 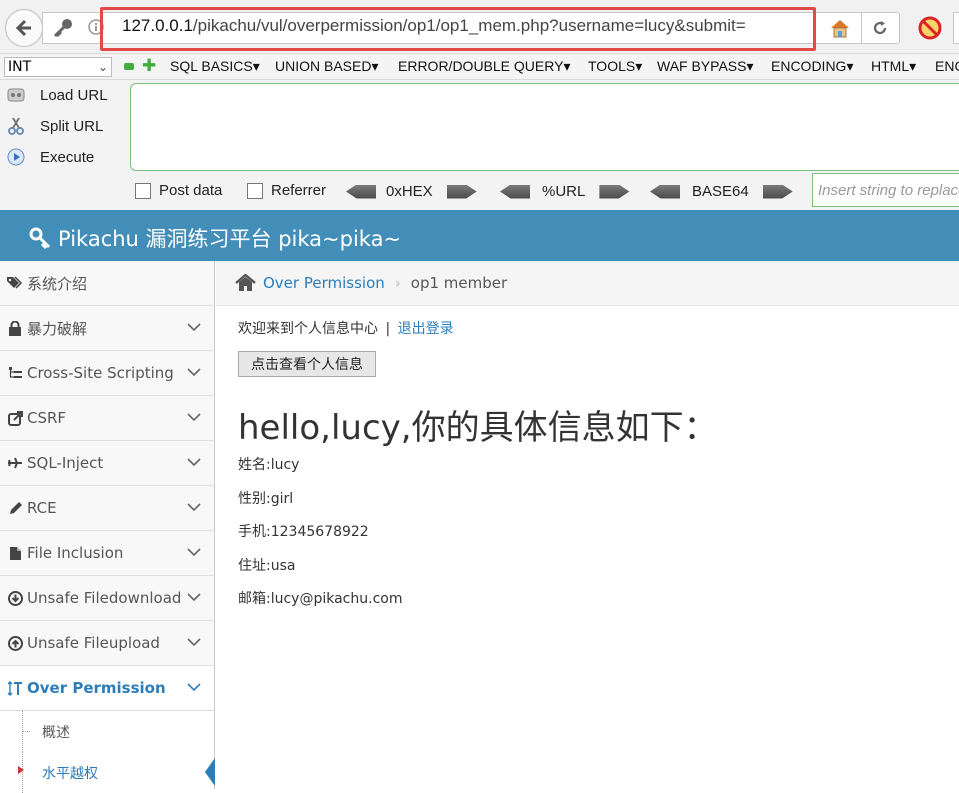 I want to click on sidebar-item-unsafe-filedownload: Unsafe Filedownload, so click(x=107, y=598).